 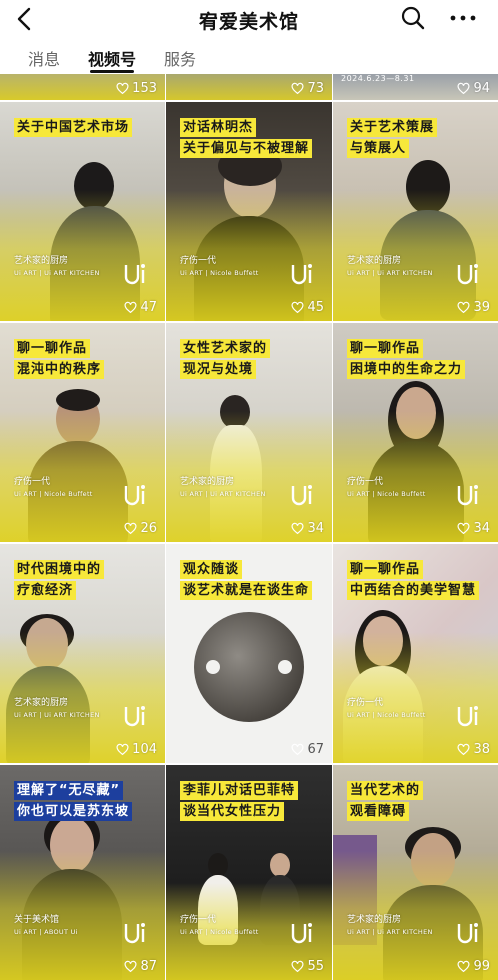 I want to click on like-count: 38, so click(x=473, y=749).